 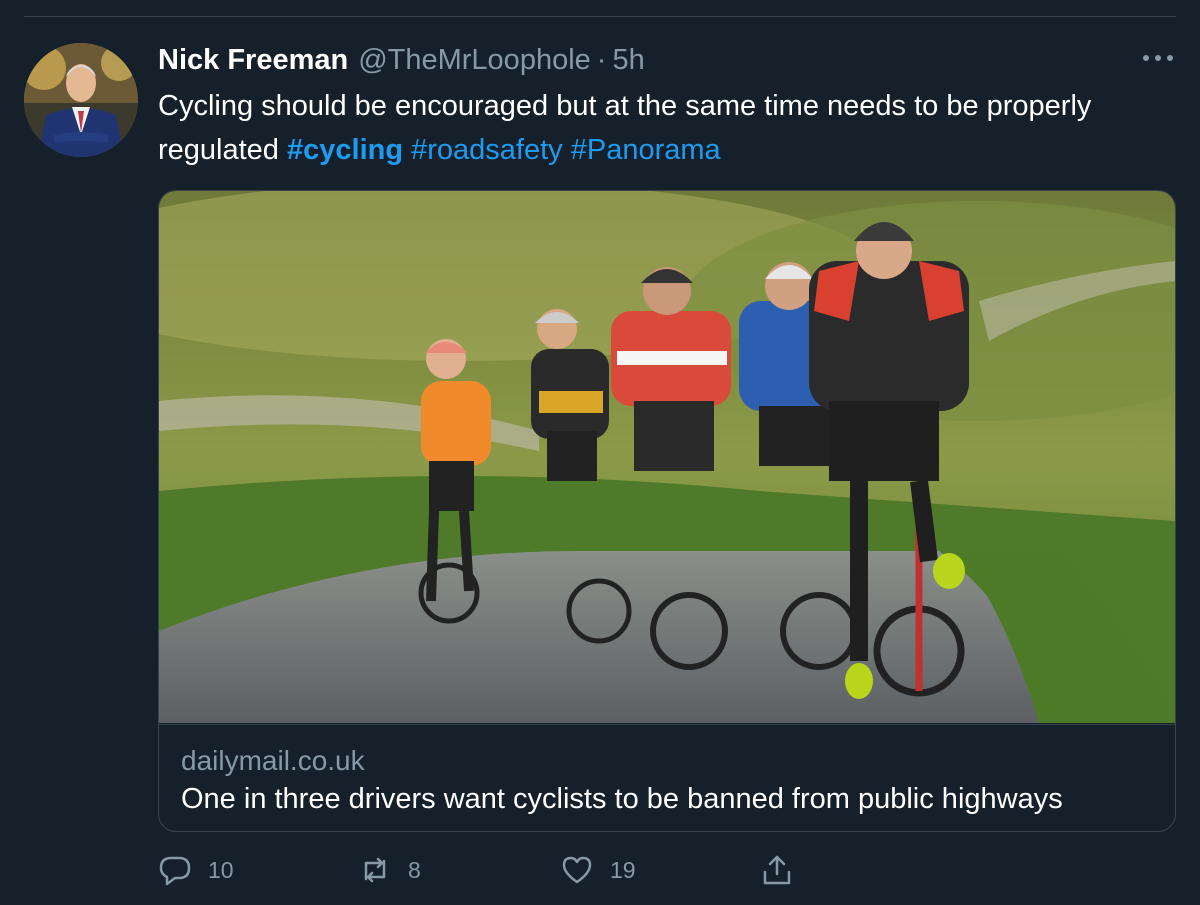 I want to click on more-horizontal-icon, so click(x=1158, y=58).